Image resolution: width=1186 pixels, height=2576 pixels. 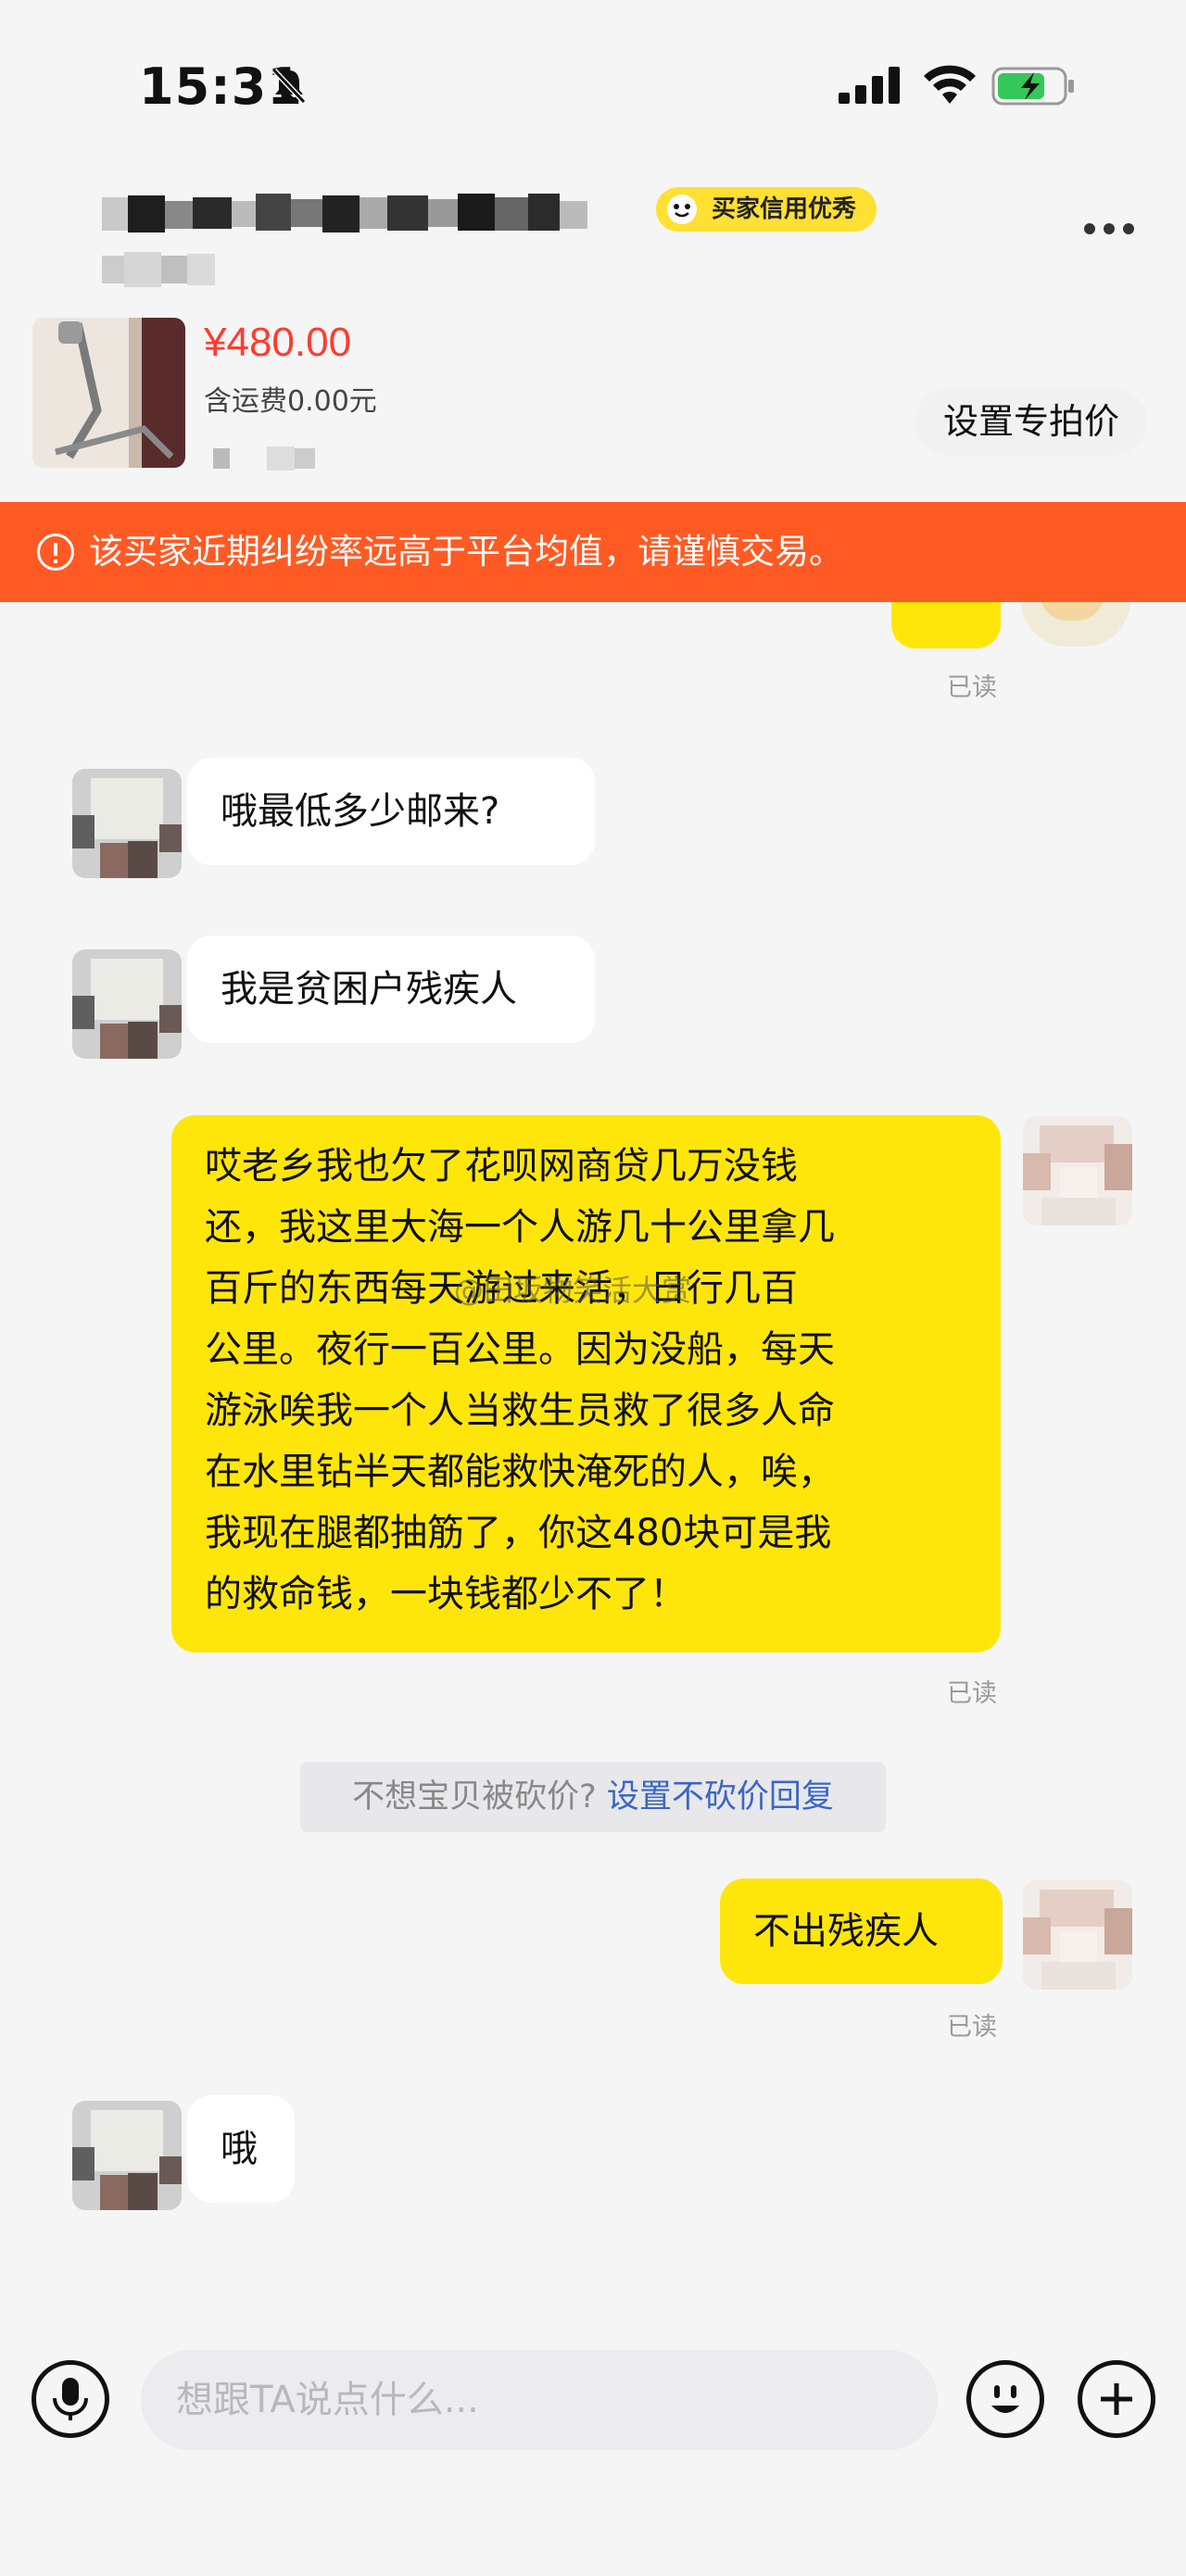 I want to click on more-actions-button, so click(x=1116, y=2399).